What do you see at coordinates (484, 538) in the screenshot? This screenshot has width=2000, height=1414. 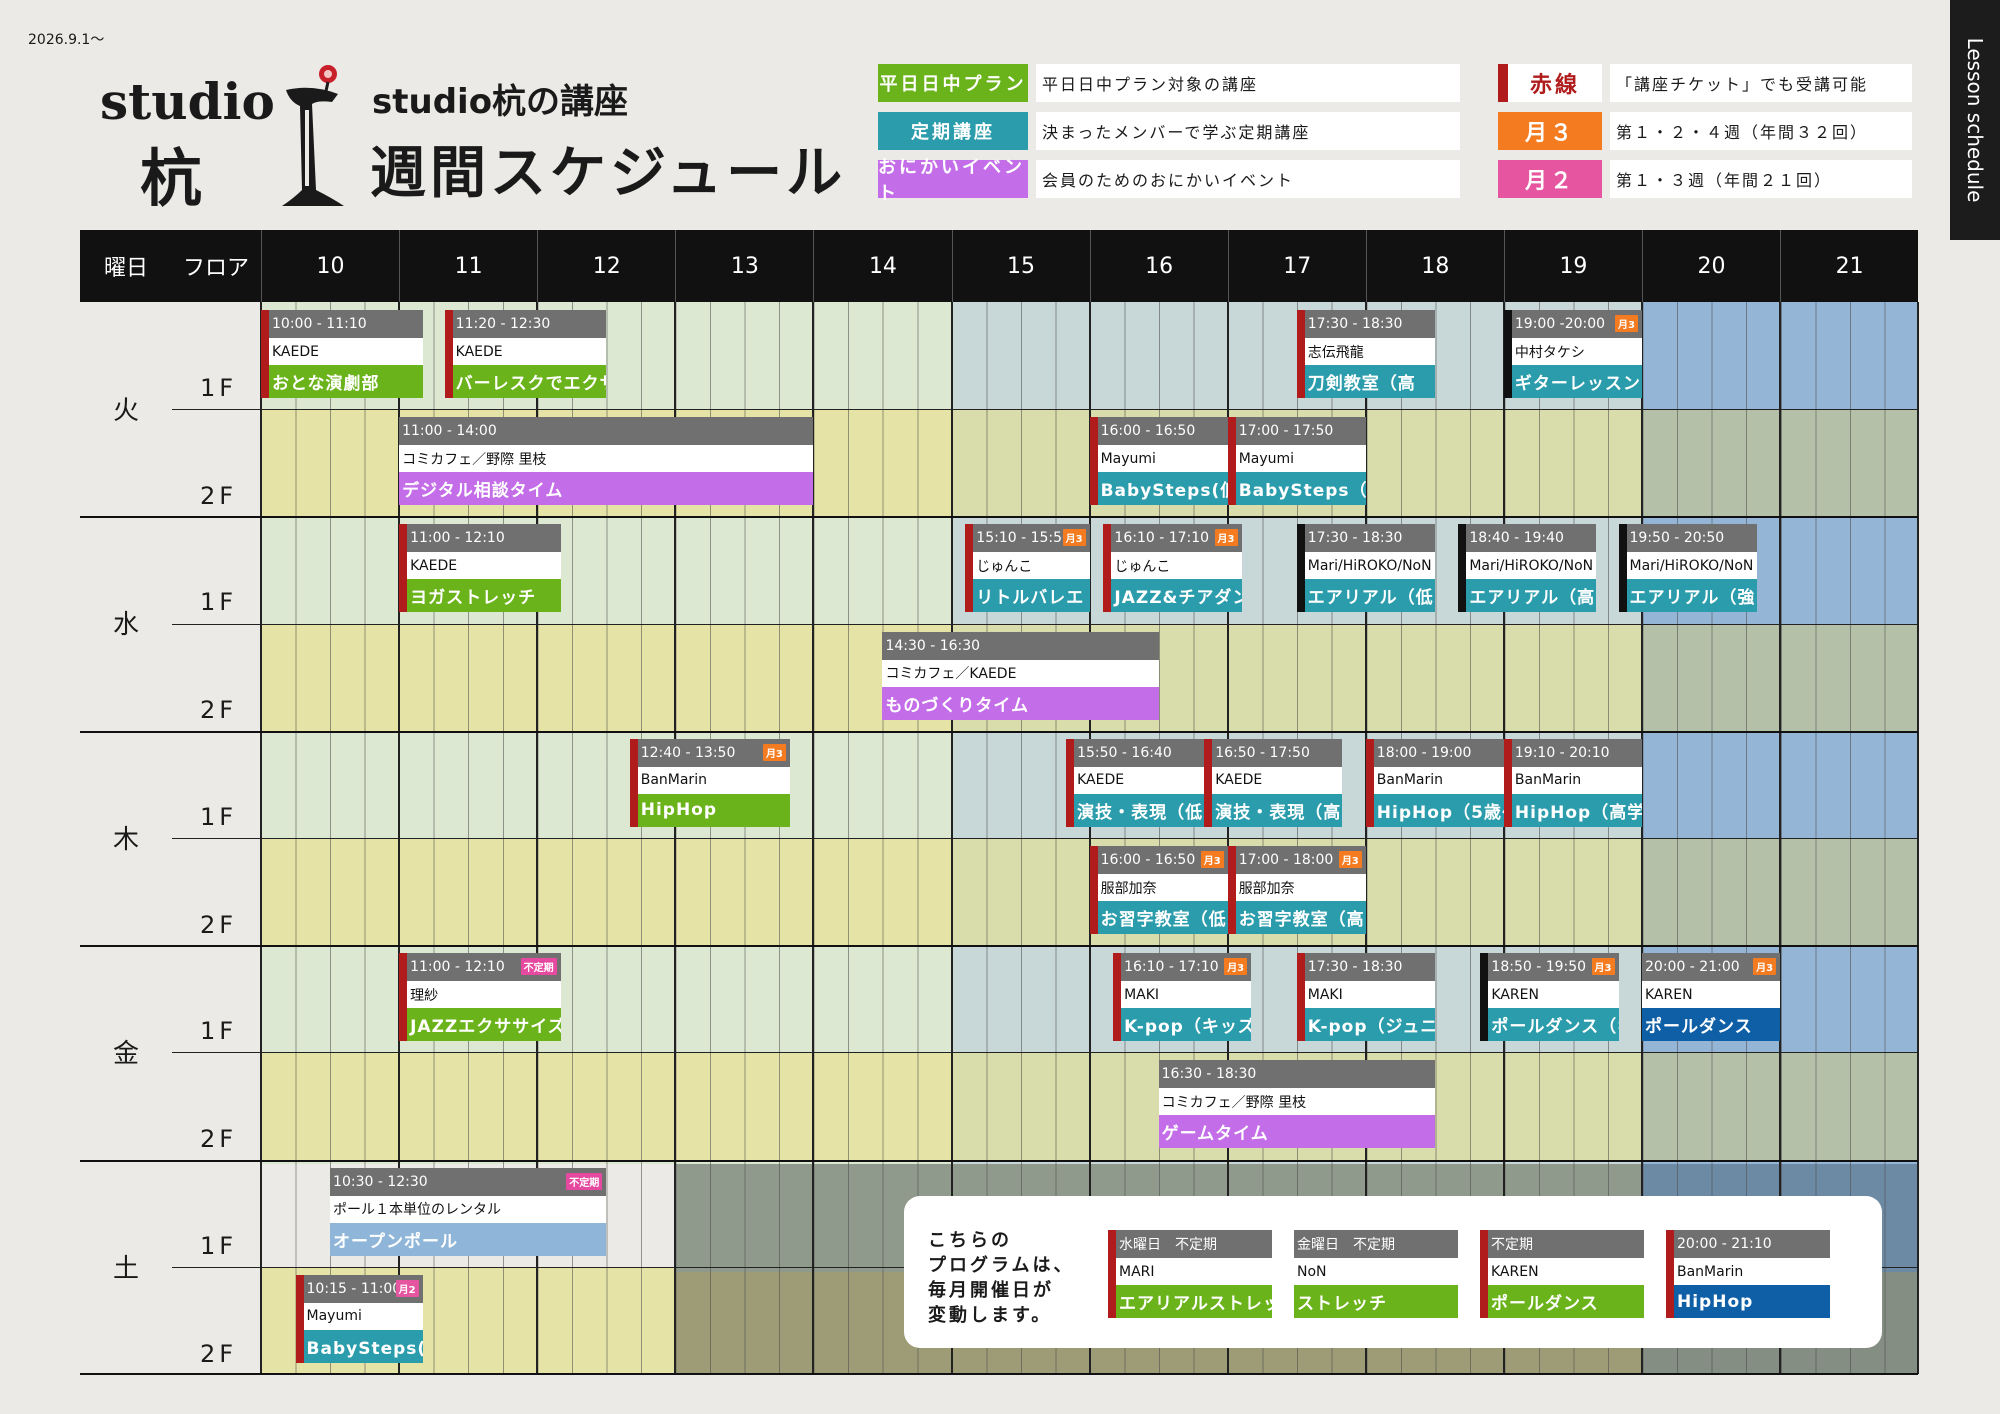 I see `event-time: 11:00 - 12:10` at bounding box center [484, 538].